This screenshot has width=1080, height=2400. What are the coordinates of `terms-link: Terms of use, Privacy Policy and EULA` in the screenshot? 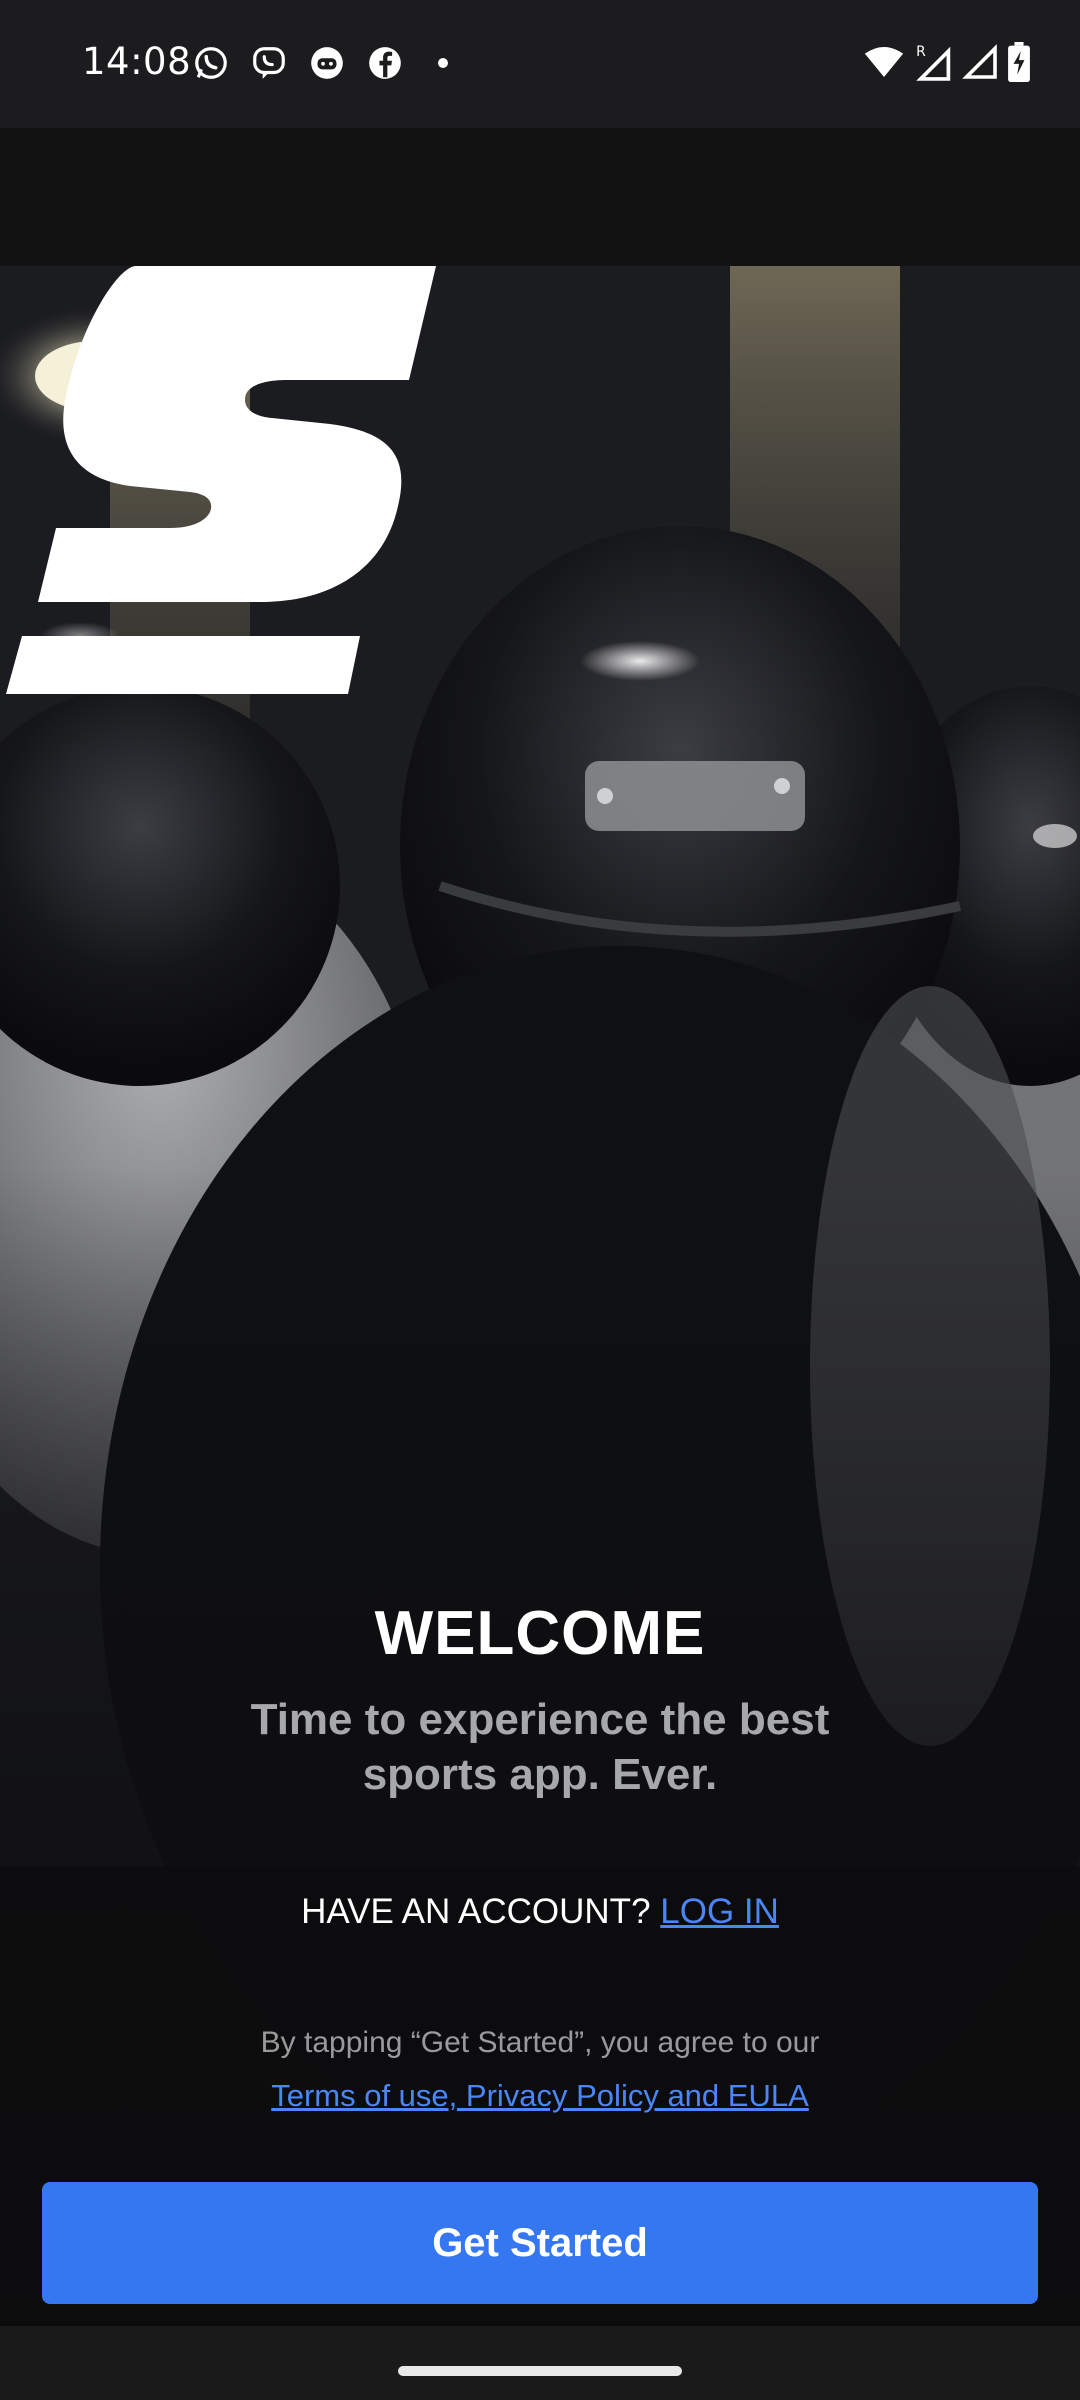 It's located at (540, 2096).